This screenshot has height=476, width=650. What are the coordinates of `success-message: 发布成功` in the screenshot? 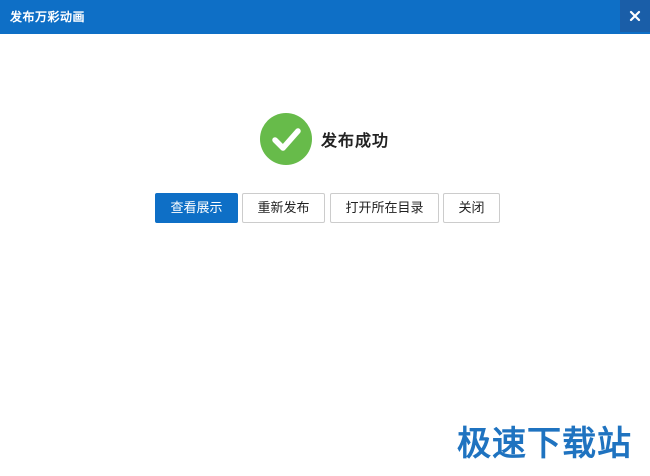 It's located at (355, 140).